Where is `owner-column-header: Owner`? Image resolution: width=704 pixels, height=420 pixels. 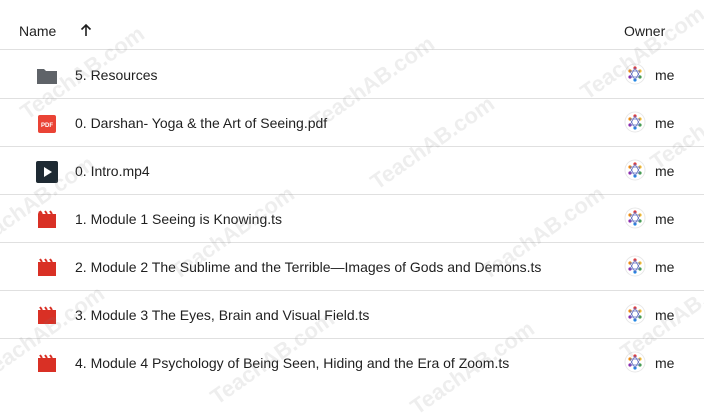
owner-column-header: Owner is located at coordinates (644, 31).